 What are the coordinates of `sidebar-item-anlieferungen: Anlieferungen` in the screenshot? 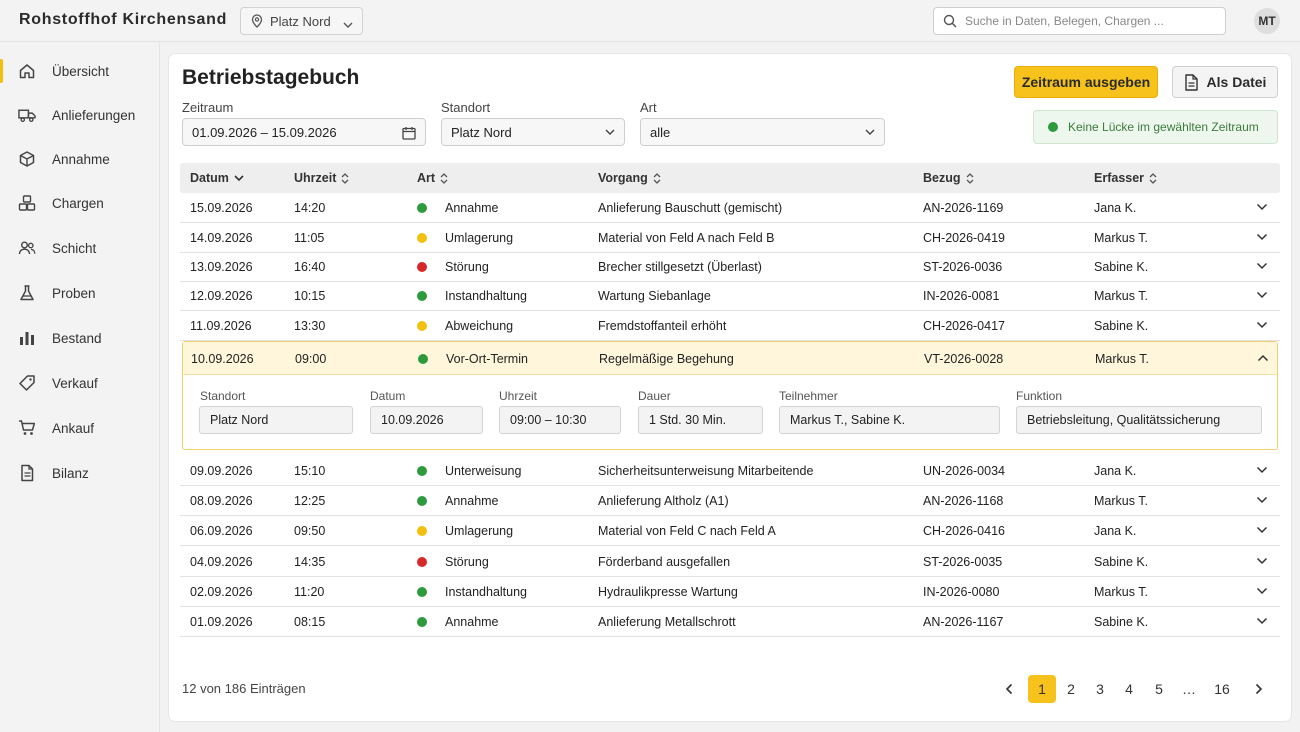 It's located at (79, 115).